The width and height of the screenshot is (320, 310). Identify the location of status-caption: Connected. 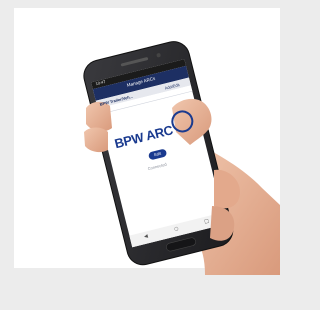
(157, 166).